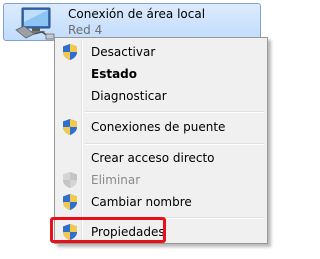  I want to click on menu-item-label: Estado, so click(114, 74).